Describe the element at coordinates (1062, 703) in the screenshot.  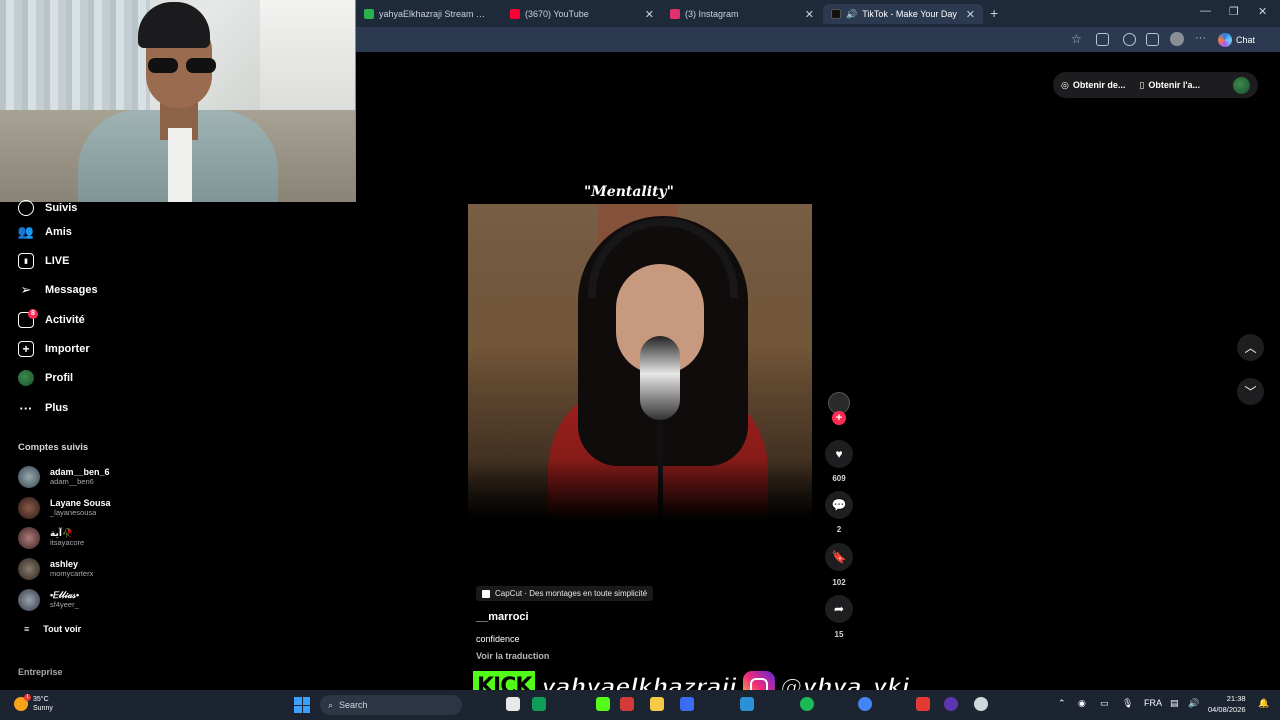
I see `tray-overflow-icon: ⌃` at that location.